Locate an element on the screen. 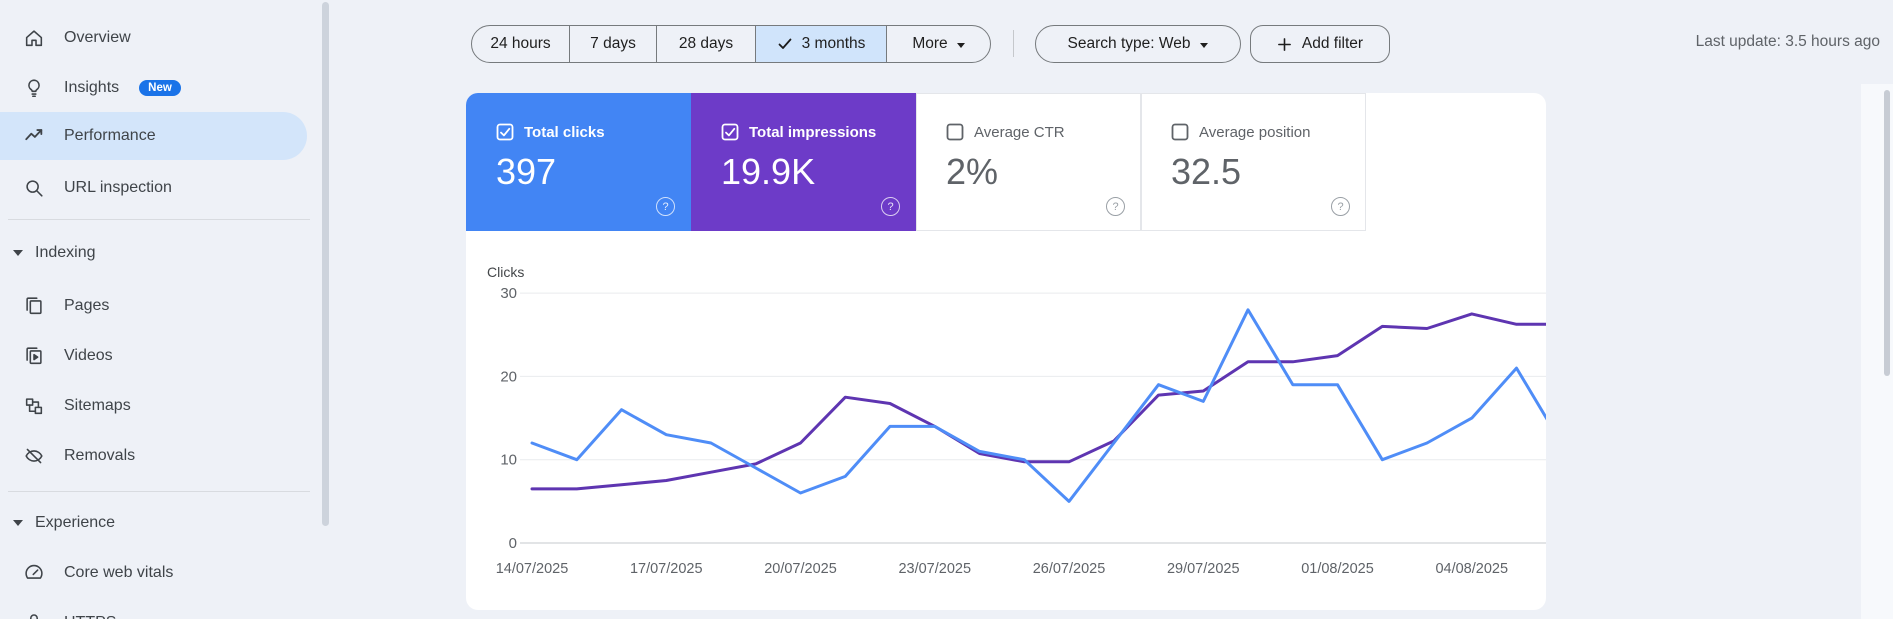  sidebar-item-label: Pages is located at coordinates (87, 305).